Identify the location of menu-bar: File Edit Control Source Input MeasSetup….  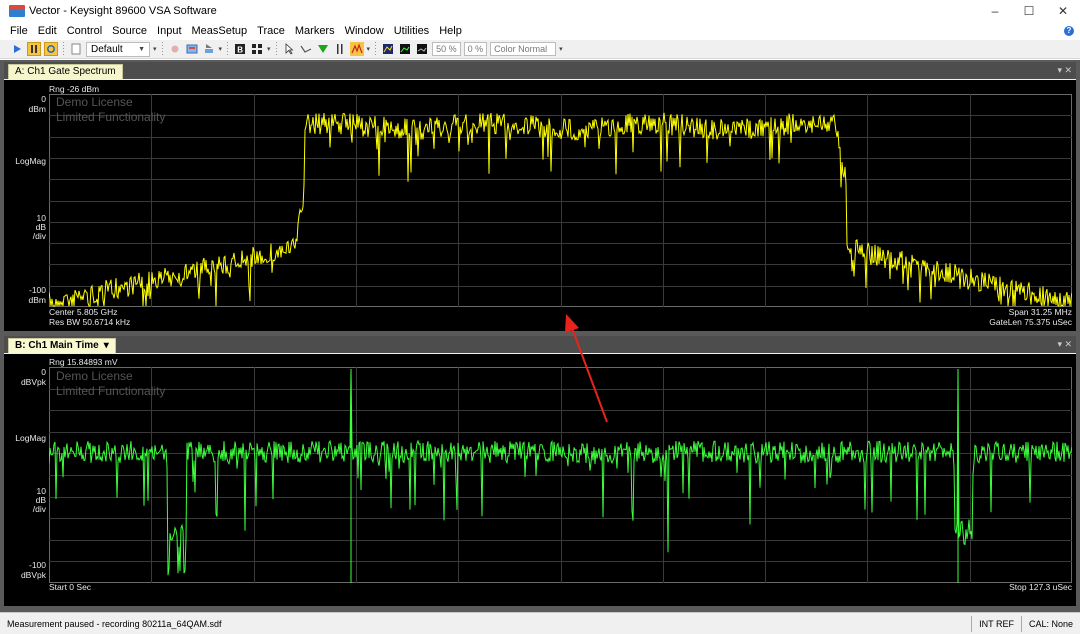
(540, 31).